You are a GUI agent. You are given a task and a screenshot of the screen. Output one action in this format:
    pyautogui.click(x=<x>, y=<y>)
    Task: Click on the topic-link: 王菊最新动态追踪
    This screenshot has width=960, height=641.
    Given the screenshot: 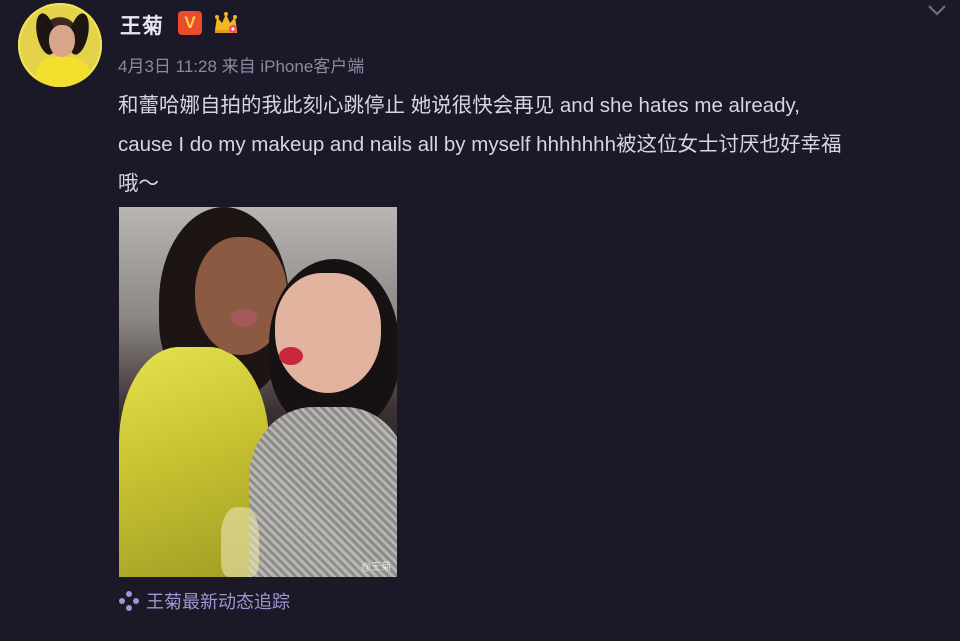 What is the action you would take?
    pyautogui.click(x=204, y=601)
    